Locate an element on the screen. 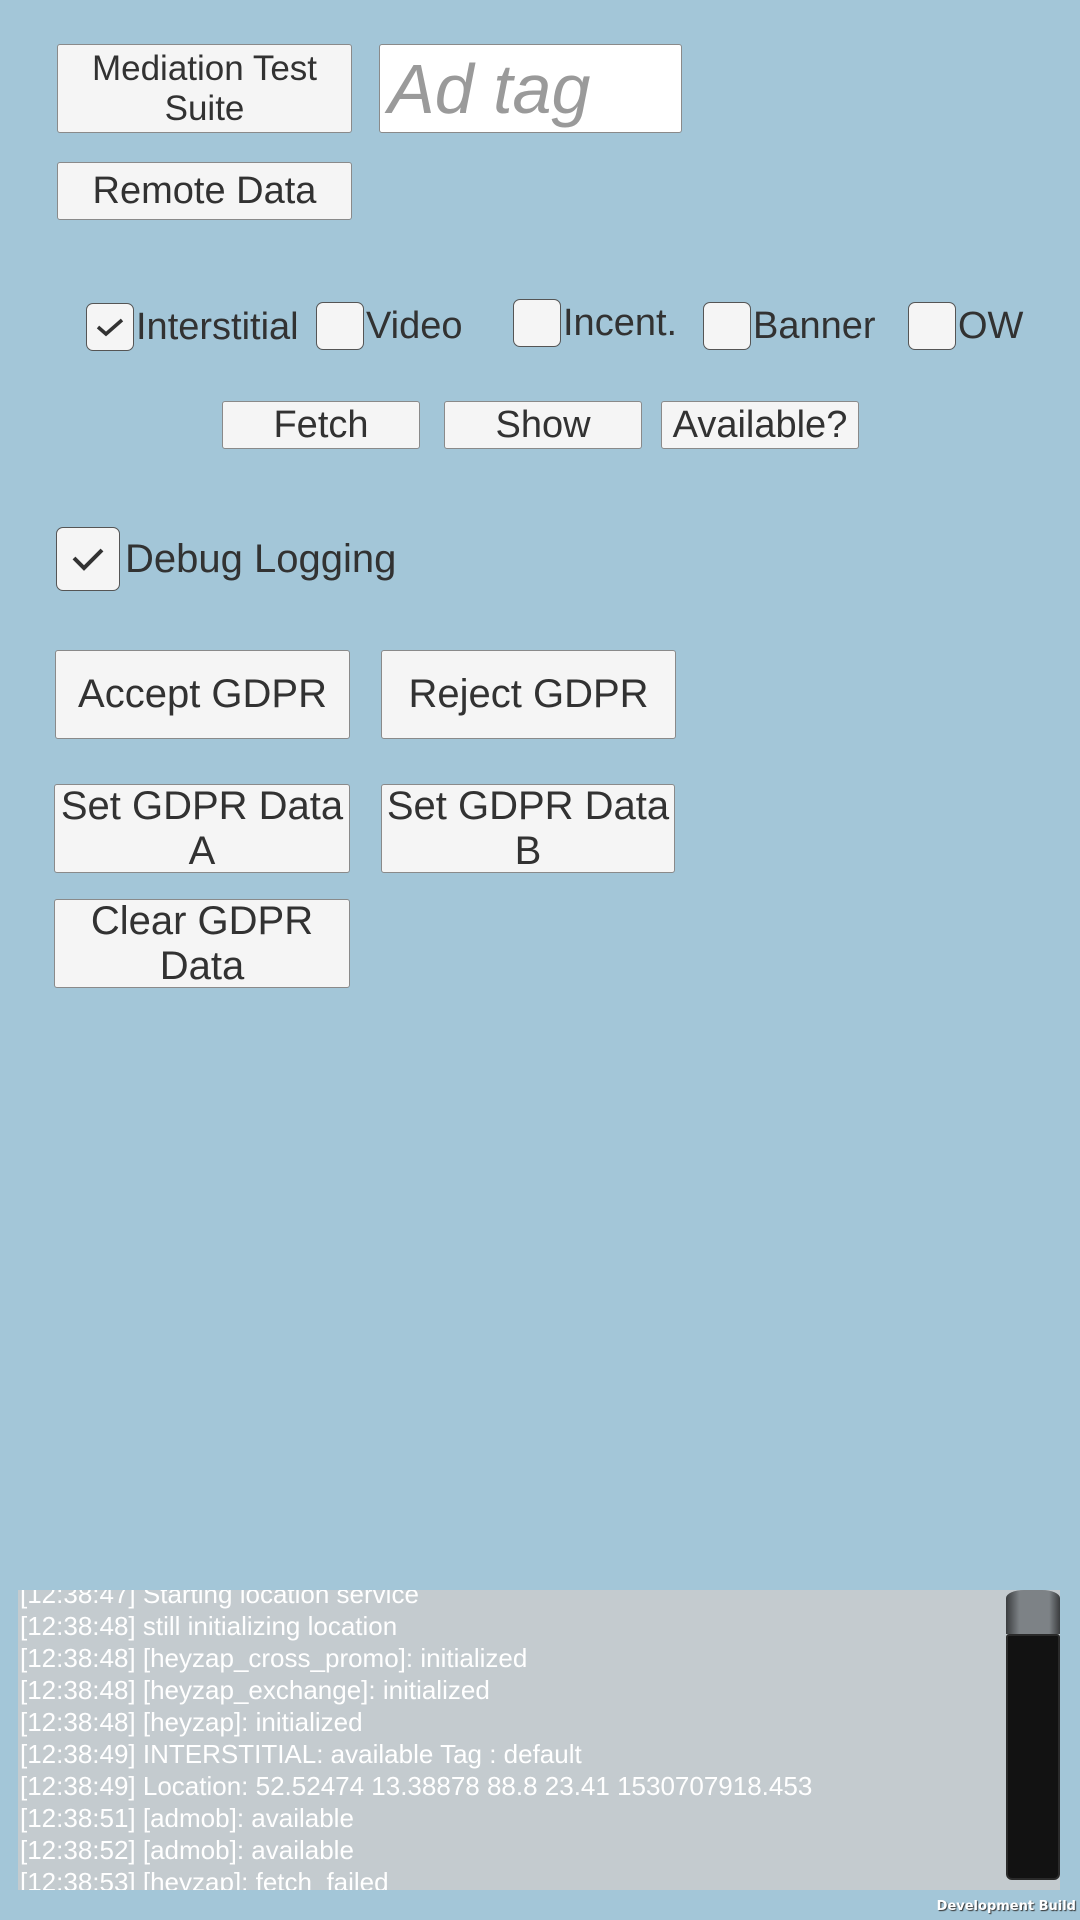 Image resolution: width=1080 pixels, height=1920 pixels. checkbox-label: Interstitial is located at coordinates (217, 326).